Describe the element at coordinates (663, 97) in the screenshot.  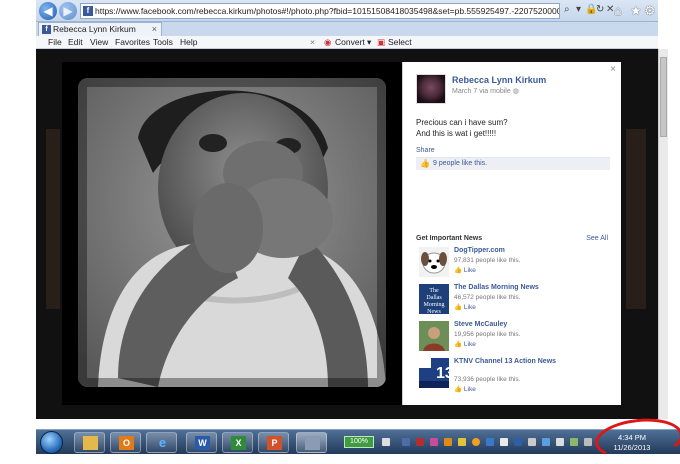
I see `scrollbar-thumb` at that location.